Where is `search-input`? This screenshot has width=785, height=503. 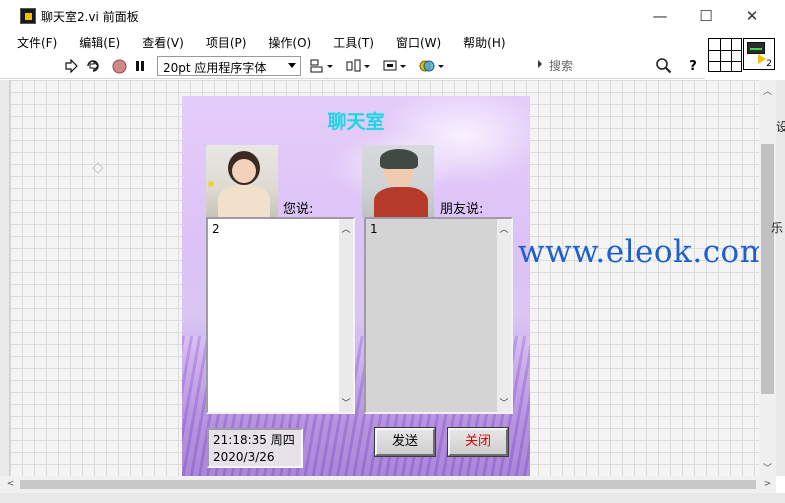 search-input is located at coordinates (599, 66).